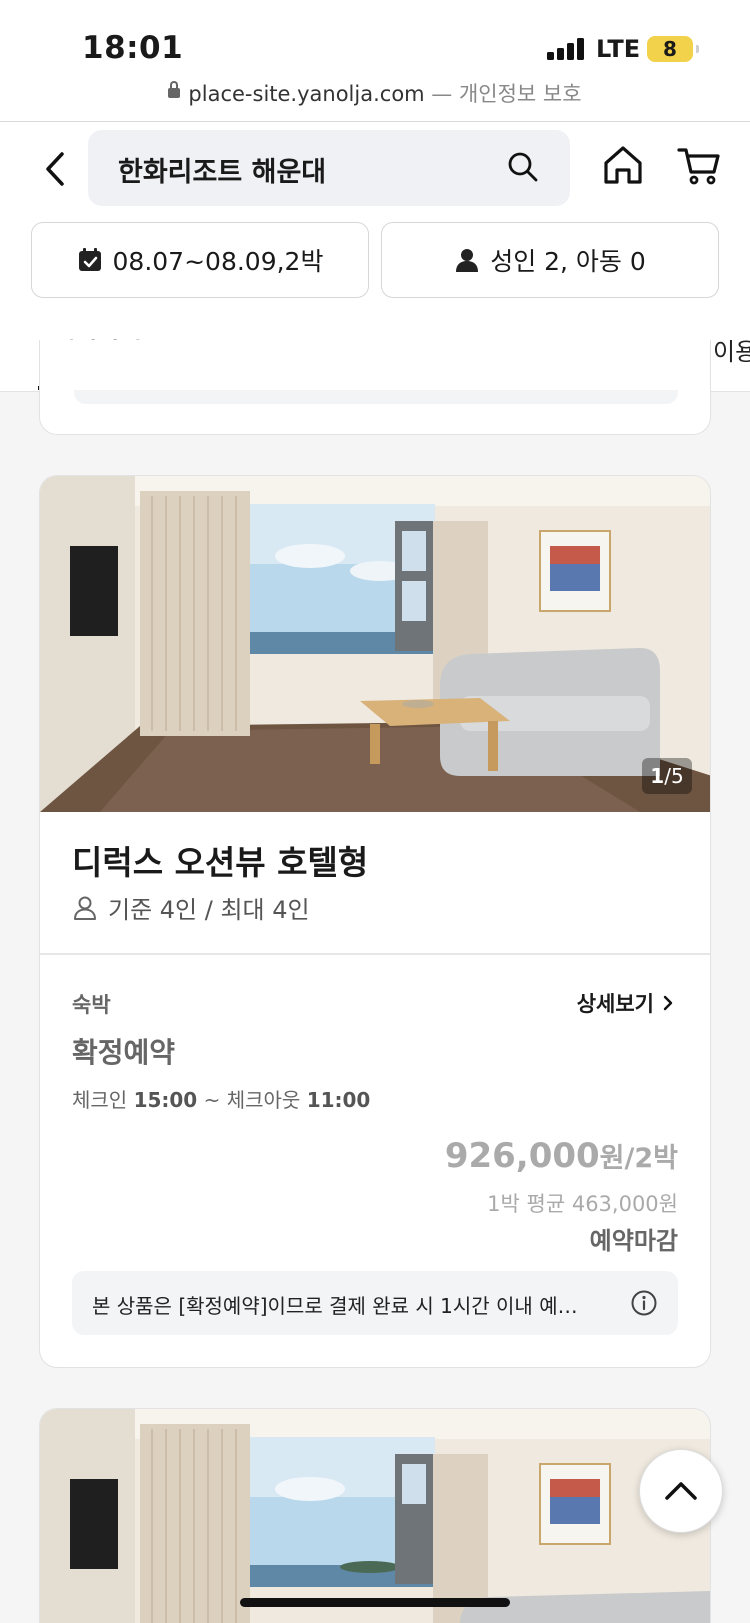 This screenshot has width=750, height=1623. I want to click on photo-current: 1, so click(657, 776).